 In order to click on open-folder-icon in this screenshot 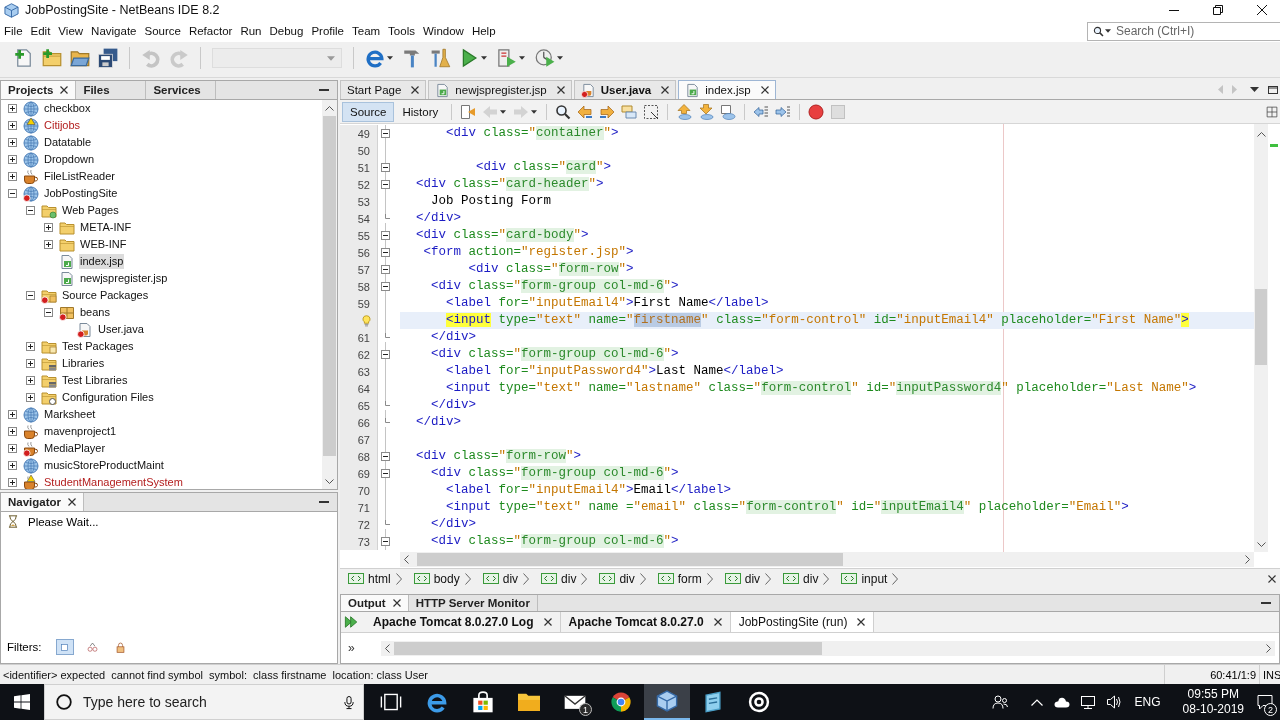, I will do `click(80, 58)`.